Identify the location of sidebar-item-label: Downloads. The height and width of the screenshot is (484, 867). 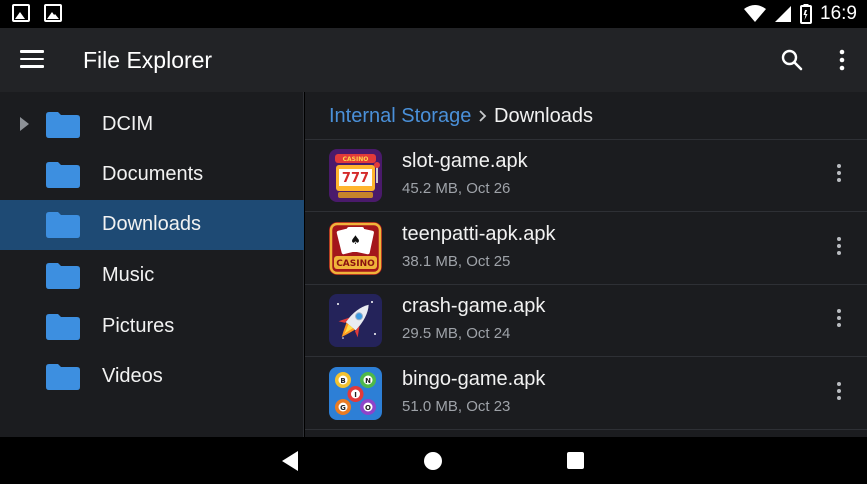
(151, 224).